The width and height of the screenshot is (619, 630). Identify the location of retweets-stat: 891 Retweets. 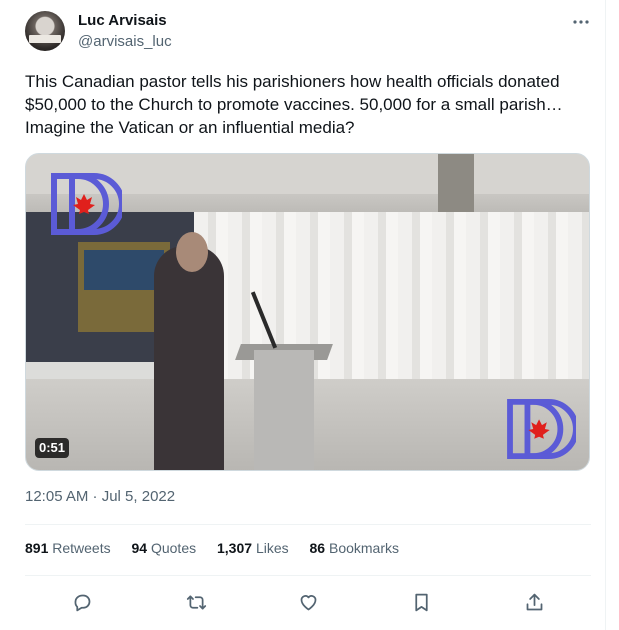
(68, 548).